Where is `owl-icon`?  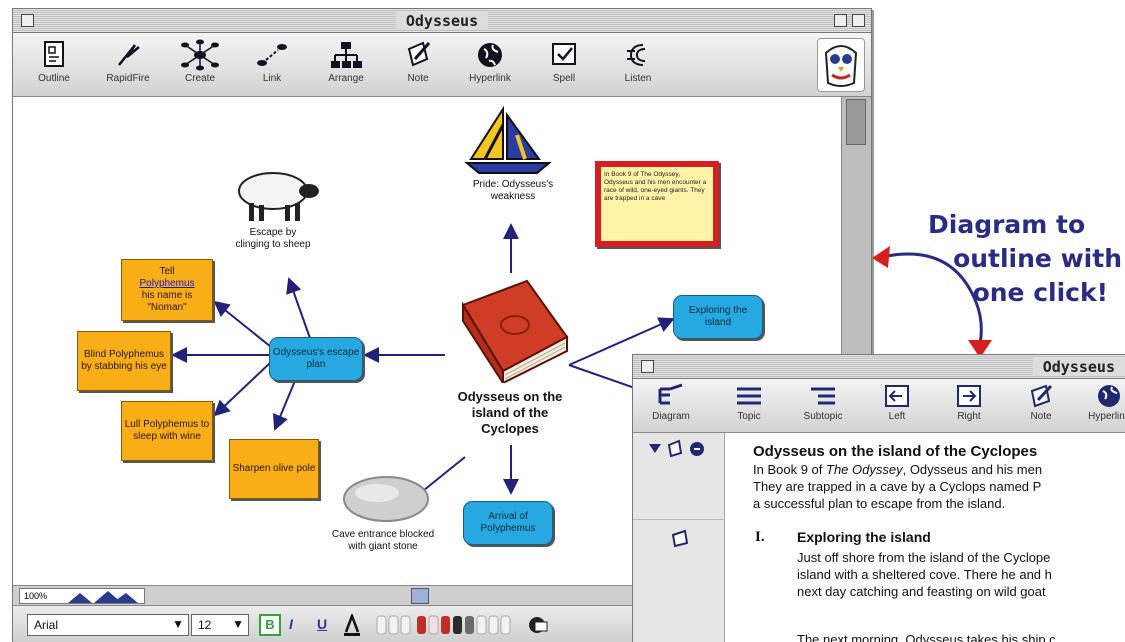
owl-icon is located at coordinates (841, 66).